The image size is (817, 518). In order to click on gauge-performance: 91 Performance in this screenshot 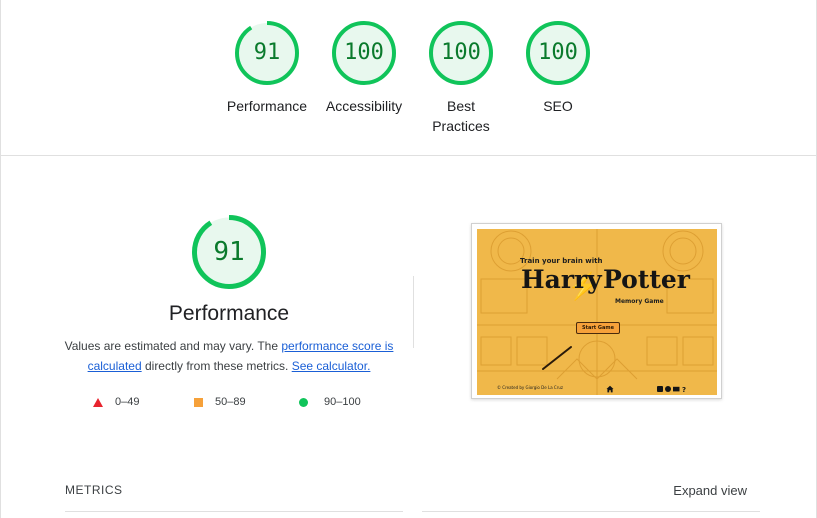, I will do `click(267, 68)`.